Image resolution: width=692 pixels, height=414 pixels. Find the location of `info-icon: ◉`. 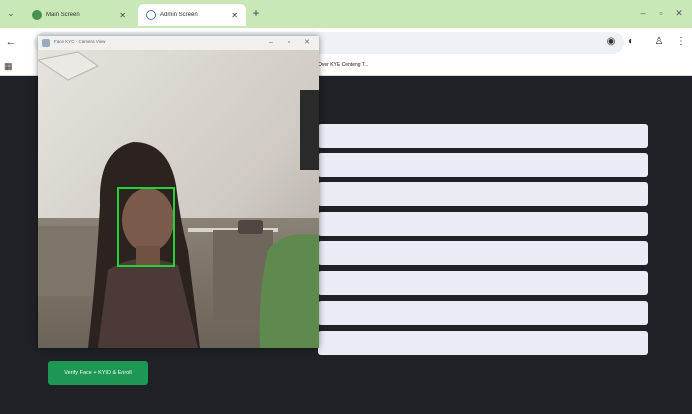

info-icon: ◉ is located at coordinates (611, 42).